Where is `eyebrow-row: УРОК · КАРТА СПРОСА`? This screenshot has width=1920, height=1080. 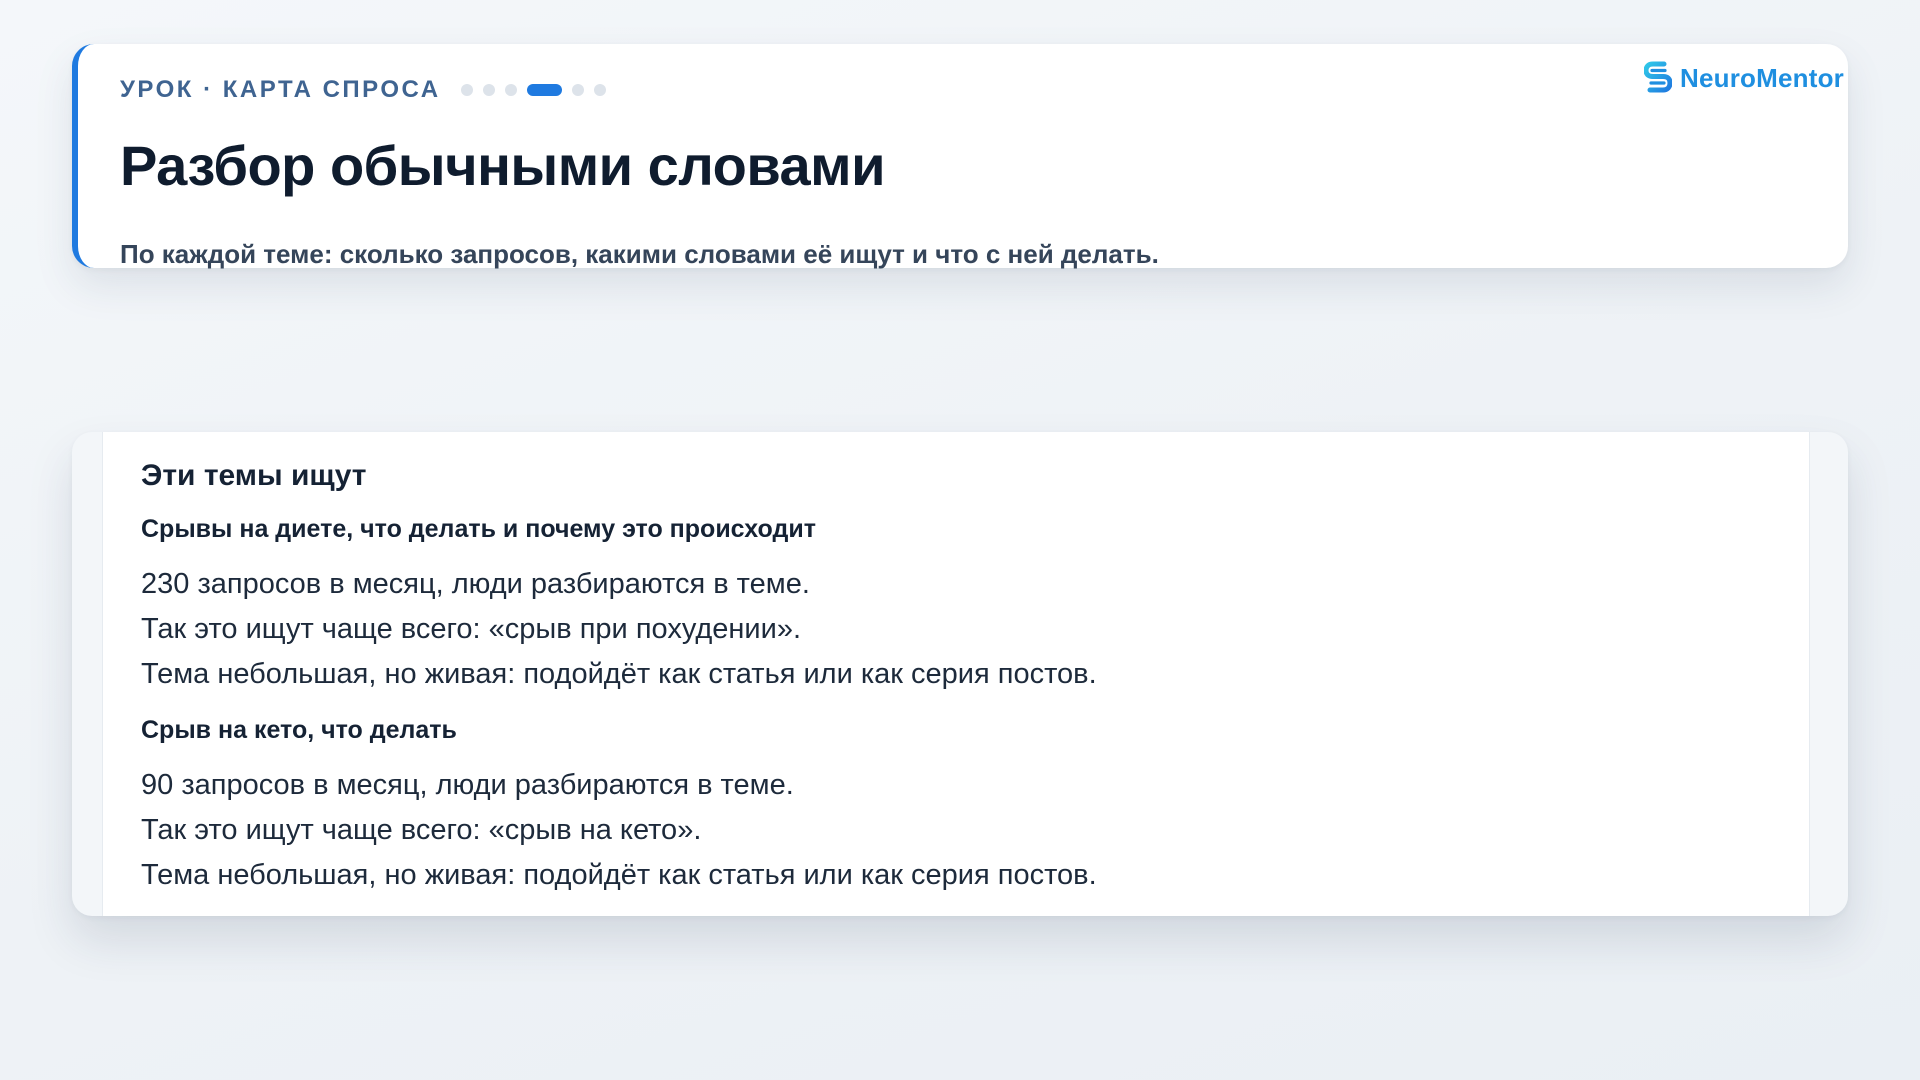
eyebrow-row: УРОК · КАРТА СПРОСА is located at coordinates (368, 90).